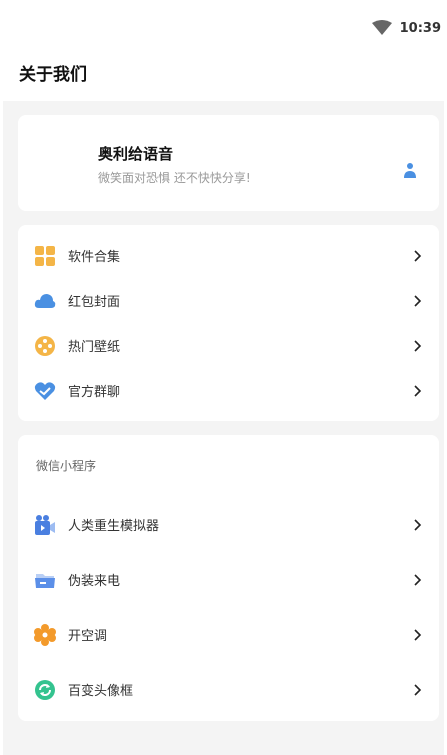 This screenshot has width=447, height=755. What do you see at coordinates (228, 163) in the screenshot?
I see `profile-card: 奥利给语音 微笑面对恐惧 还不快快分享!` at bounding box center [228, 163].